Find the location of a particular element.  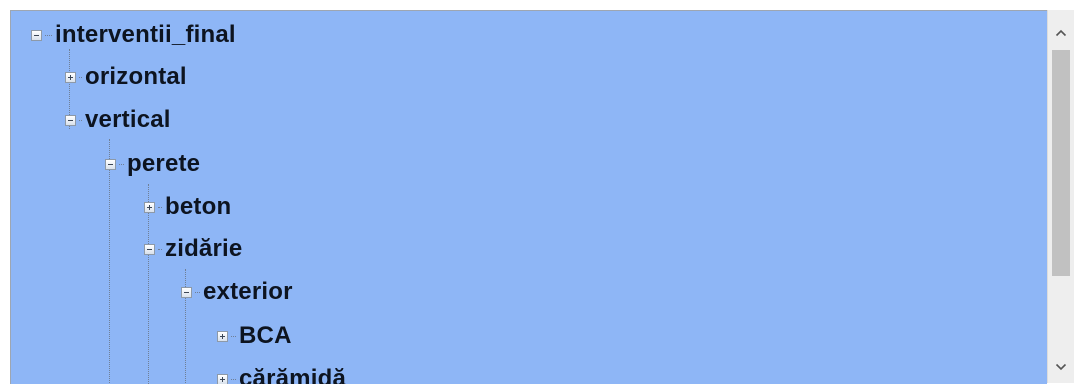

tree-node-label: vertical is located at coordinates (128, 120).